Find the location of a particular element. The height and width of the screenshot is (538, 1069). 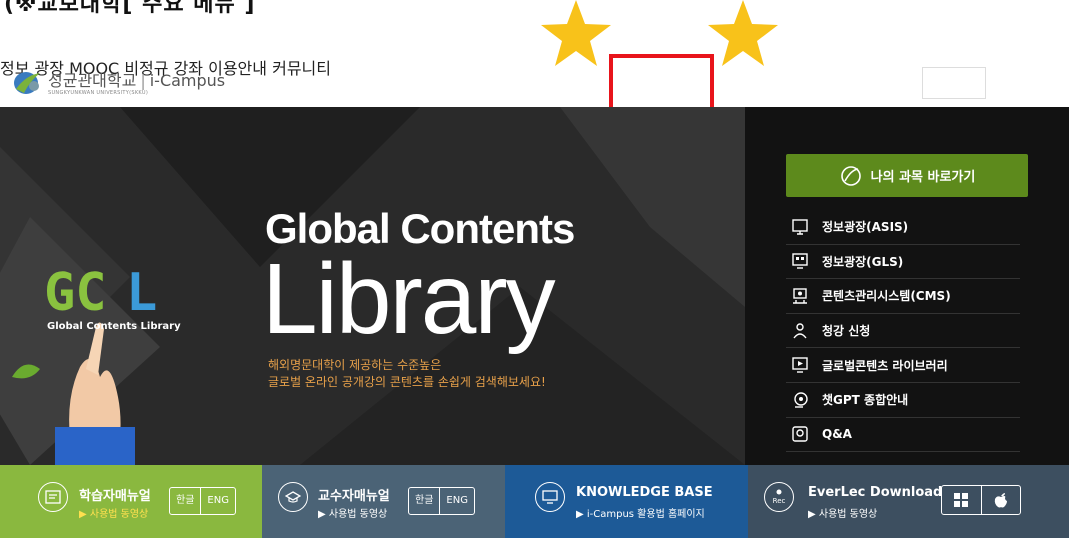

hero-title-large: Library is located at coordinates (409, 299).